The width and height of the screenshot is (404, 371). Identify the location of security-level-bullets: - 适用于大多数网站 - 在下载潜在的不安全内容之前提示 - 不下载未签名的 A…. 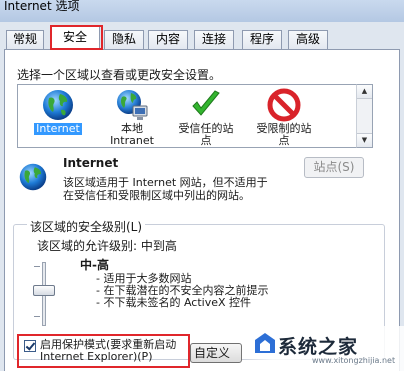
(182, 291).